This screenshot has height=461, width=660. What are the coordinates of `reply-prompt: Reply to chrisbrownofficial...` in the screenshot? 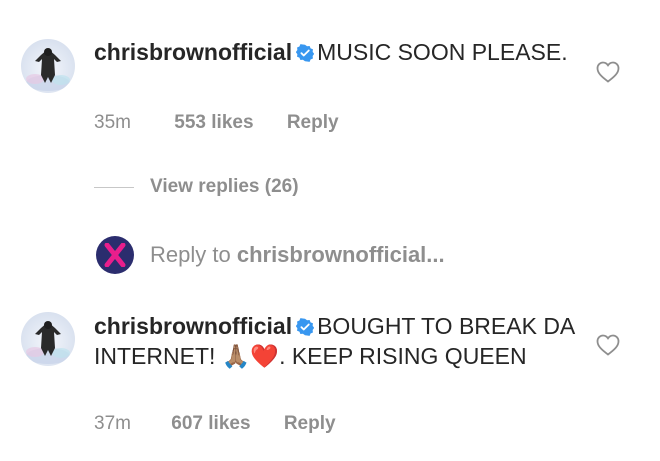 It's located at (297, 255).